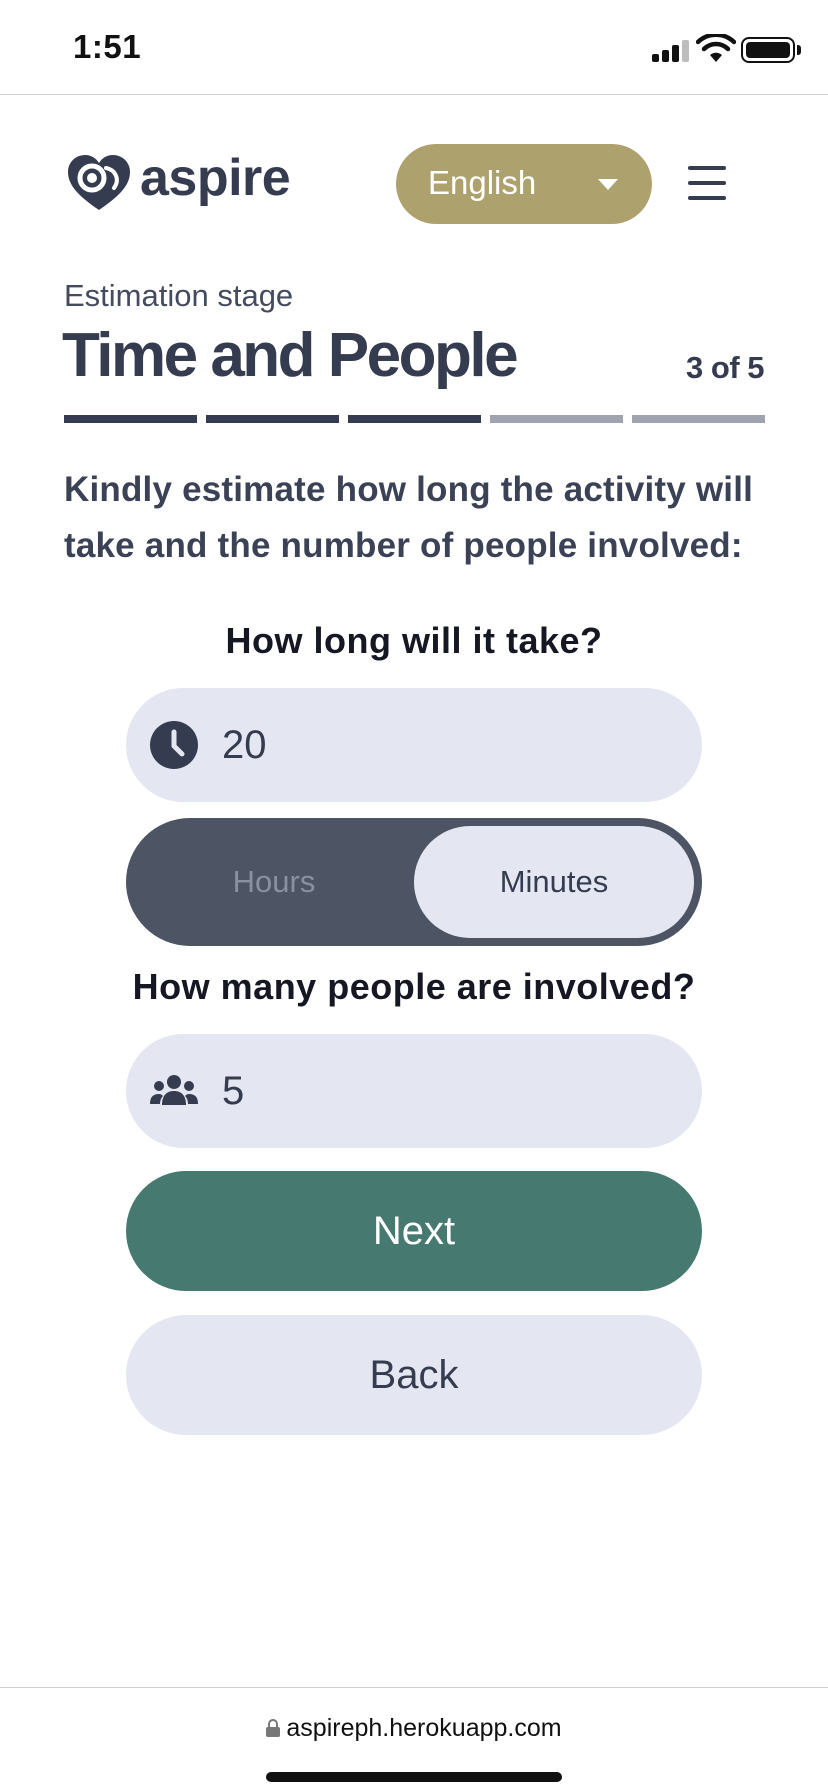 Image resolution: width=828 pixels, height=1792 pixels. I want to click on people-question: How many people are involved?, so click(414, 986).